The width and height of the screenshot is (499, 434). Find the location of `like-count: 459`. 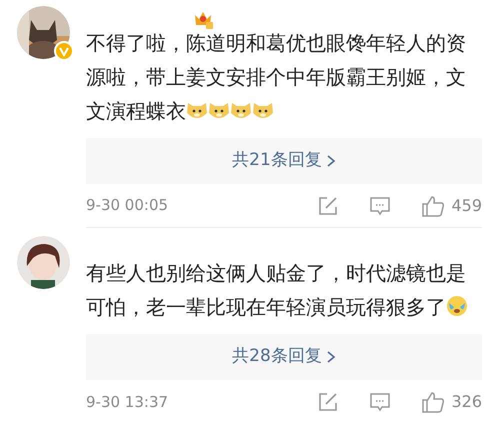

like-count: 459 is located at coordinates (466, 205).